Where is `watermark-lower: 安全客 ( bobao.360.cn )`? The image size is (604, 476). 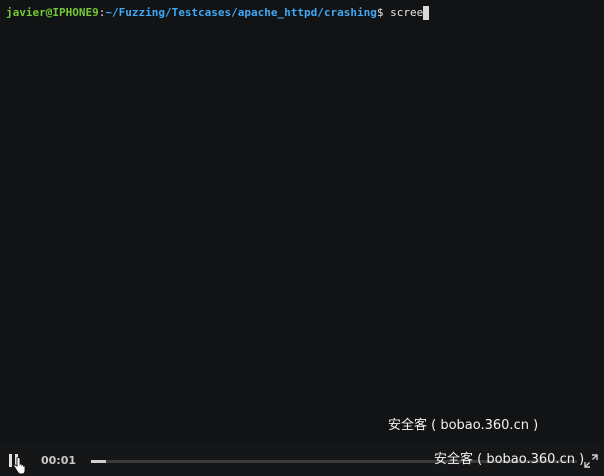
watermark-lower: 安全客 ( bobao.360.cn ) is located at coordinates (509, 459).